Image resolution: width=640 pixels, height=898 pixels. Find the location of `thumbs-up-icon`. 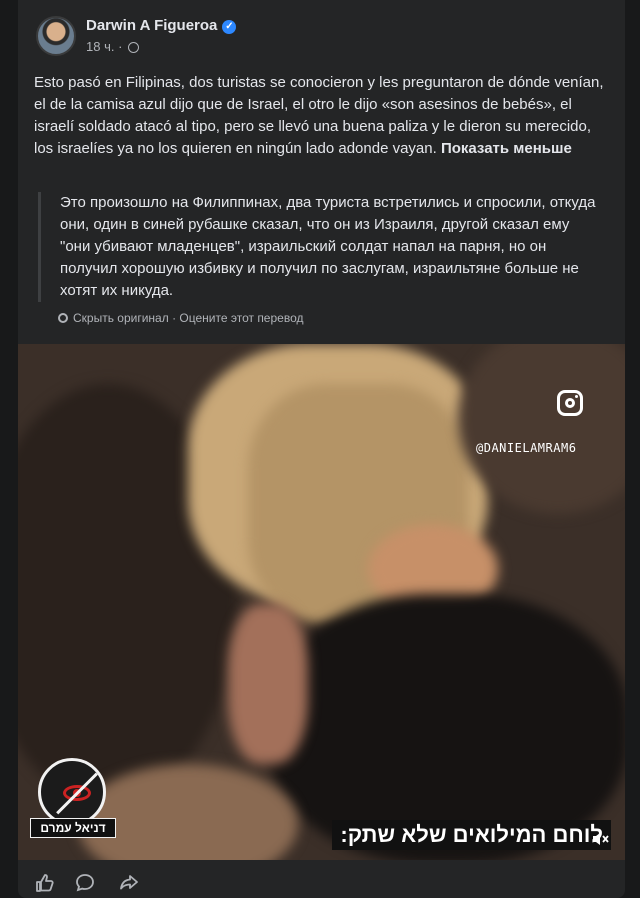

thumbs-up-icon is located at coordinates (45, 883).